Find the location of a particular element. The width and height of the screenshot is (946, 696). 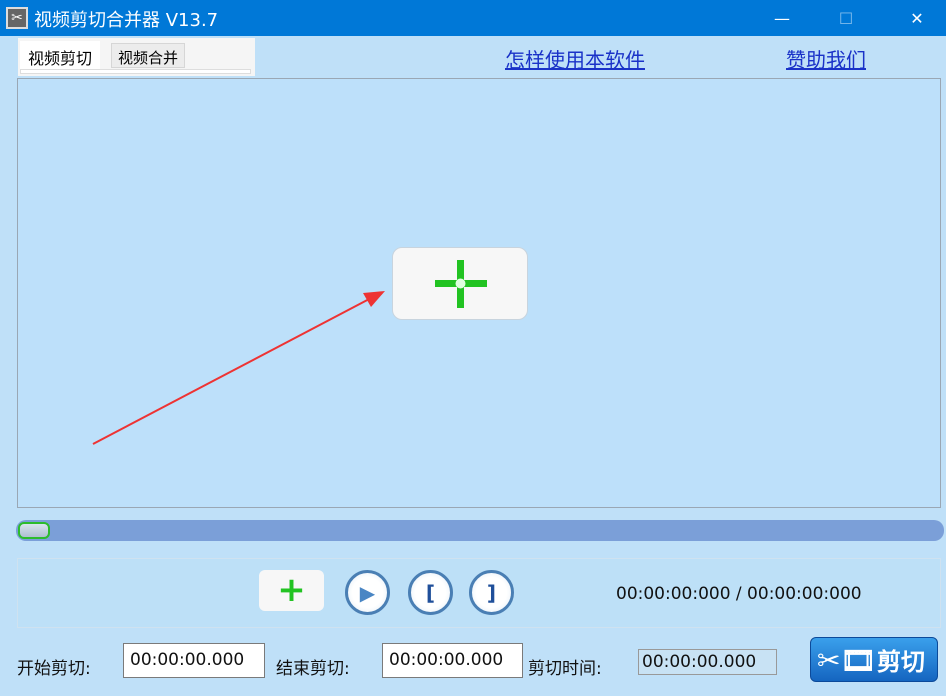

minimize-button: — is located at coordinates (782, 18).